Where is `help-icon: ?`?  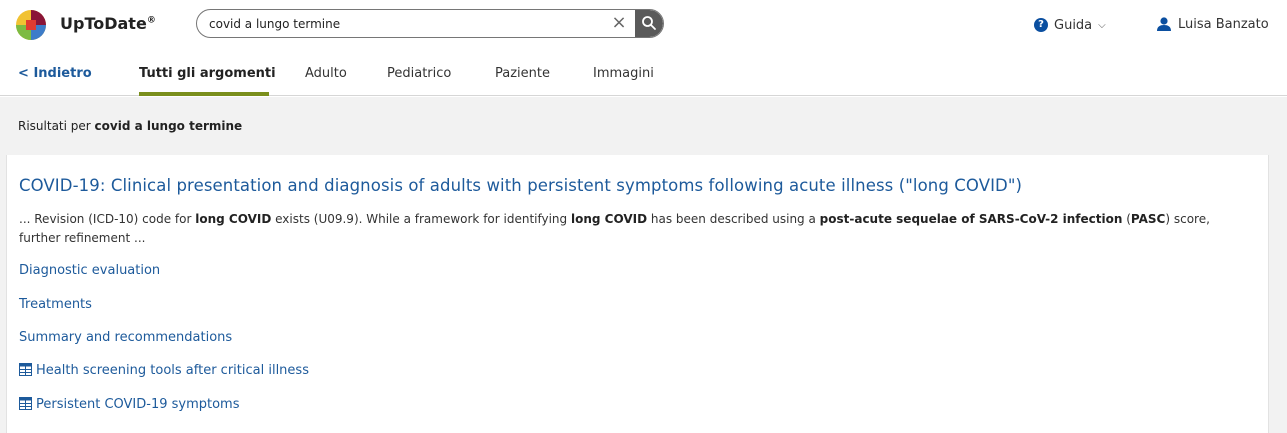
help-icon: ? is located at coordinates (1041, 25).